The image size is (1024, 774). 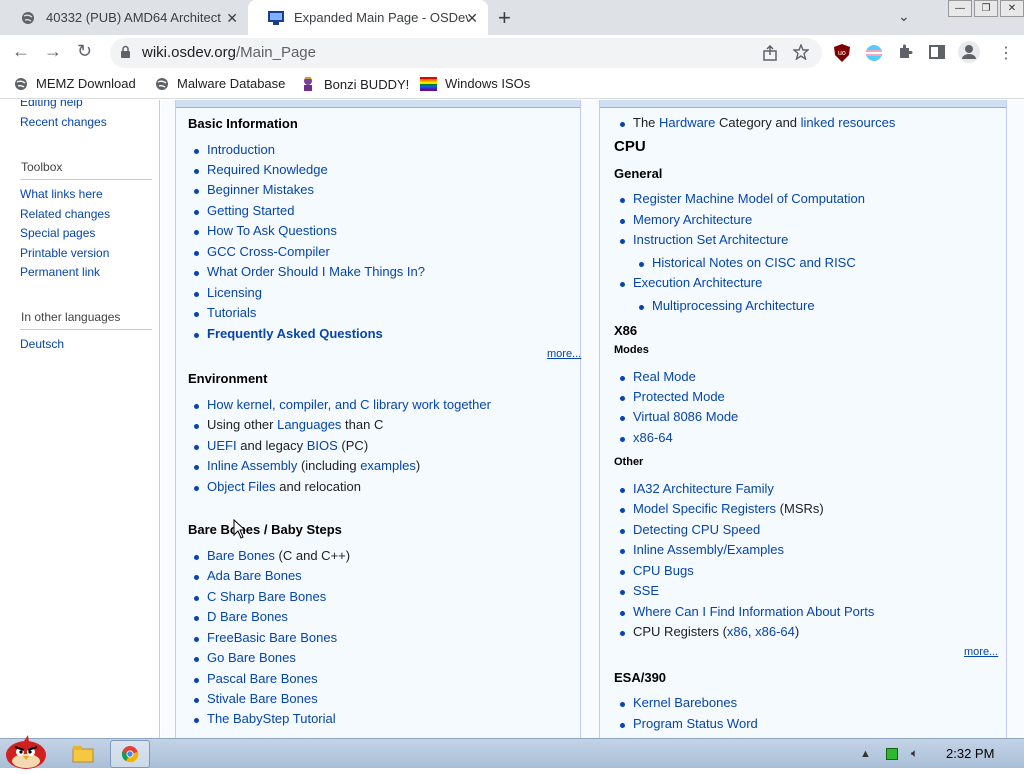 I want to click on link-x86-64: x86-64, so click(x=653, y=437).